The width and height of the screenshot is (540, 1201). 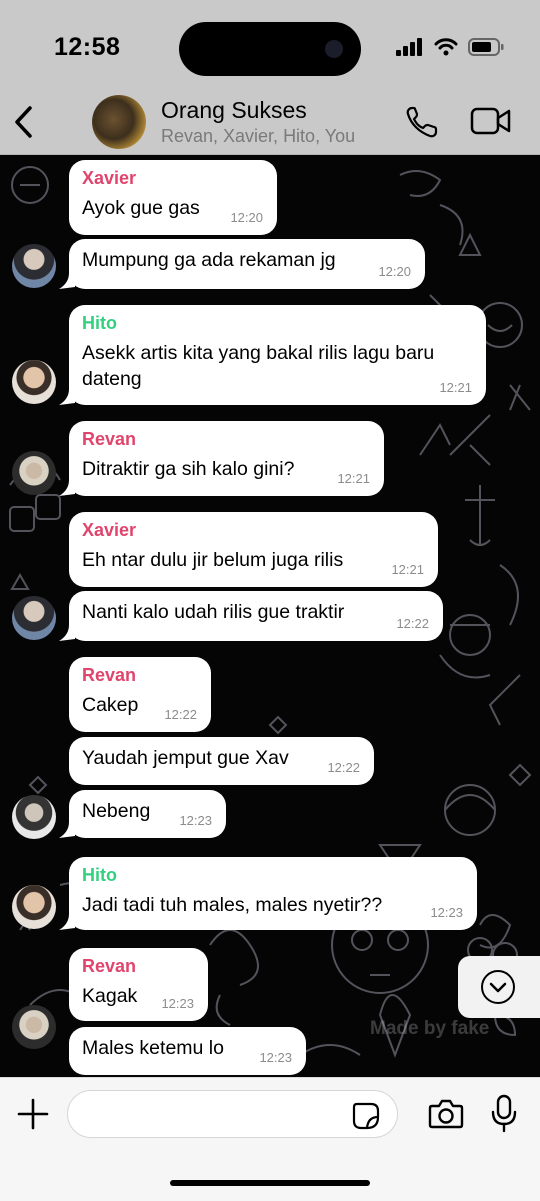 I want to click on message-bubble: Nebeng 12:23, so click(x=147, y=814).